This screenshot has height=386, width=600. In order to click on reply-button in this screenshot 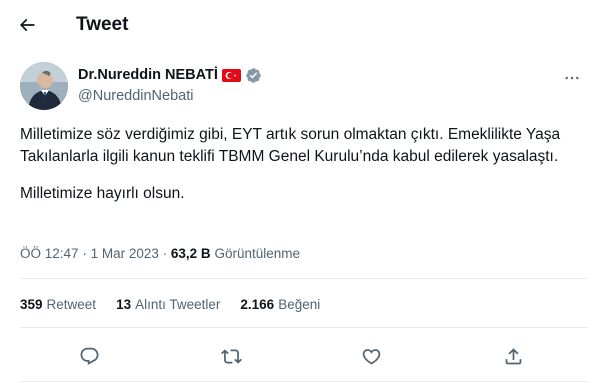, I will do `click(89, 356)`.